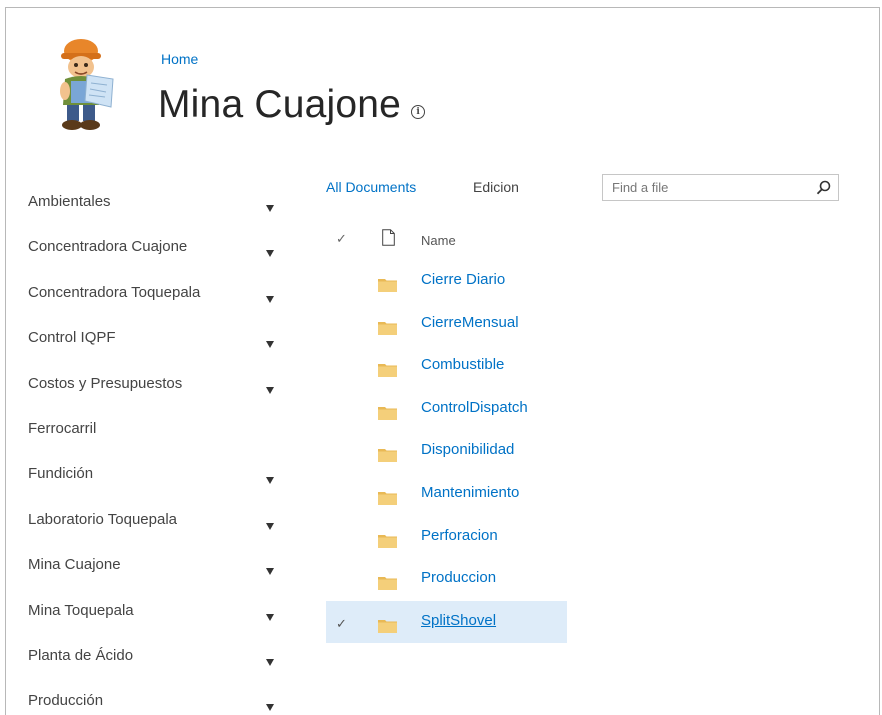  Describe the element at coordinates (158, 341) in the screenshot. I see `nav-item: Control IQPF` at that location.